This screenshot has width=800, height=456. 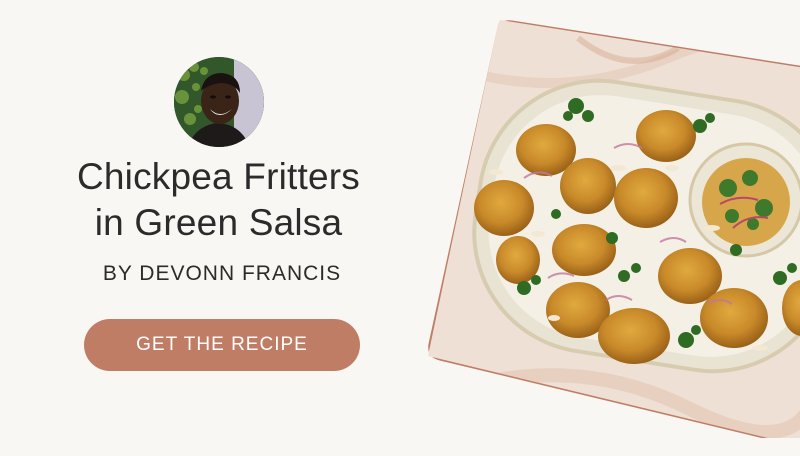 I want to click on recipe-title-line-2: in Green Salsa, so click(x=218, y=222).